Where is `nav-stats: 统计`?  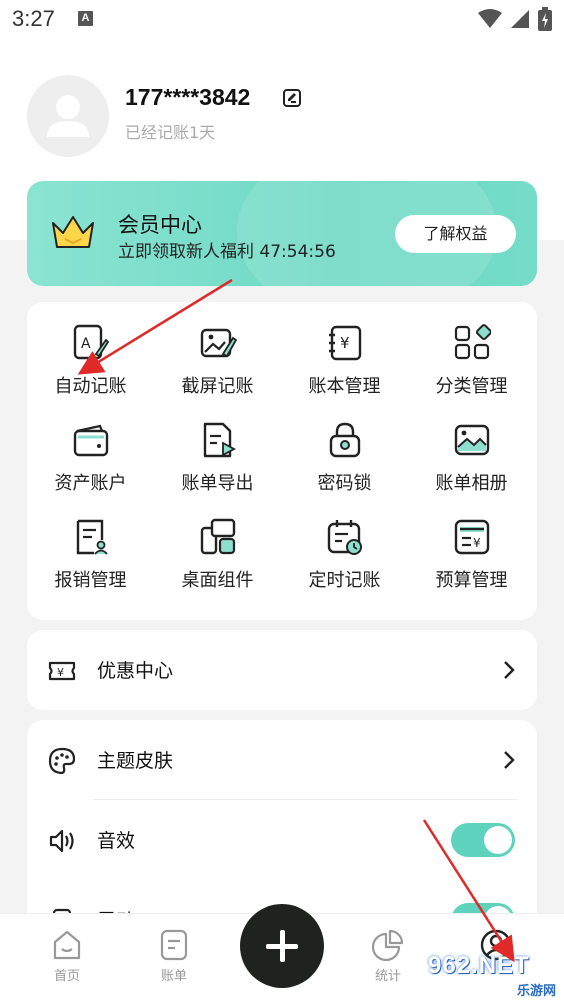 nav-stats: 统计 is located at coordinates (388, 956).